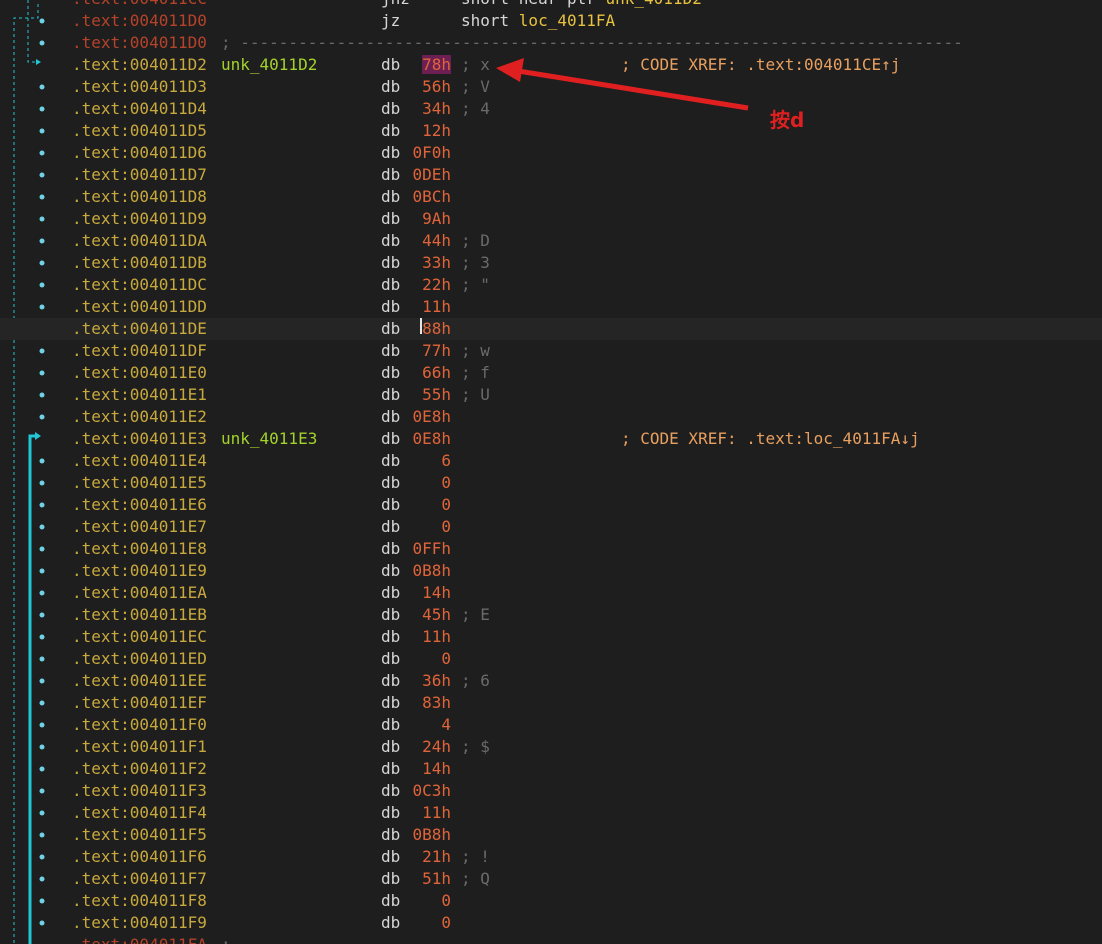  I want to click on byte-value: 0DEh, so click(416, 175).